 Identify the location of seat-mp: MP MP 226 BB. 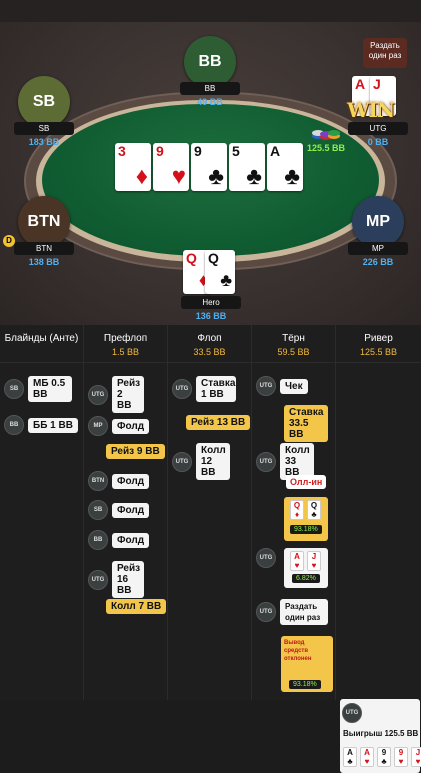
(378, 231).